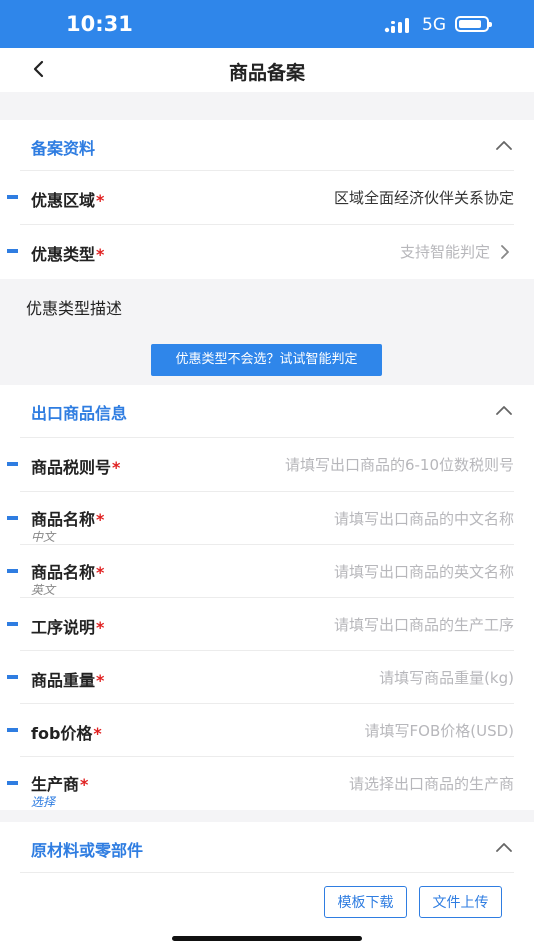 This screenshot has height=950, width=534. What do you see at coordinates (266, 360) in the screenshot?
I see `smart-determine-button: 优惠类型不会选？试试智能判定` at bounding box center [266, 360].